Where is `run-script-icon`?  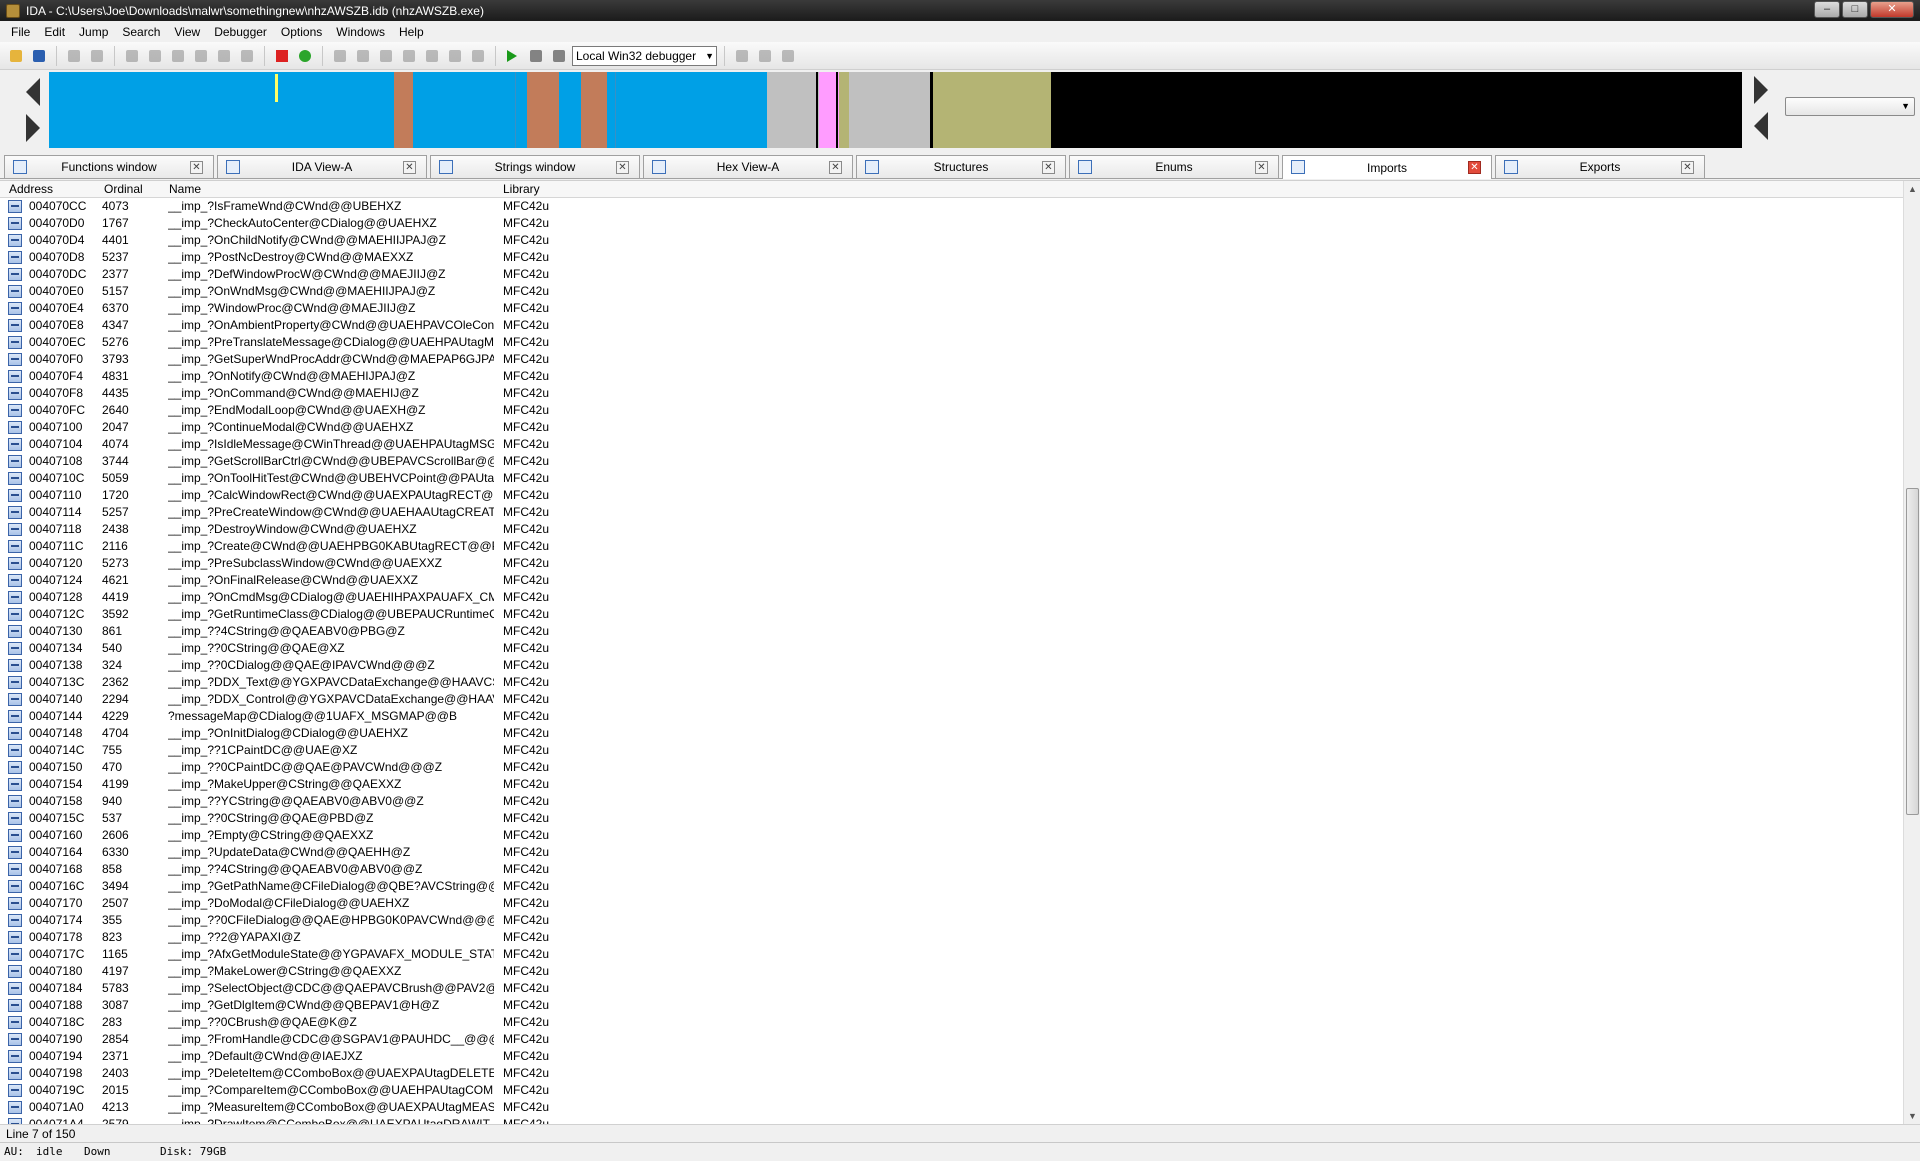
run-script-icon is located at coordinates (305, 56).